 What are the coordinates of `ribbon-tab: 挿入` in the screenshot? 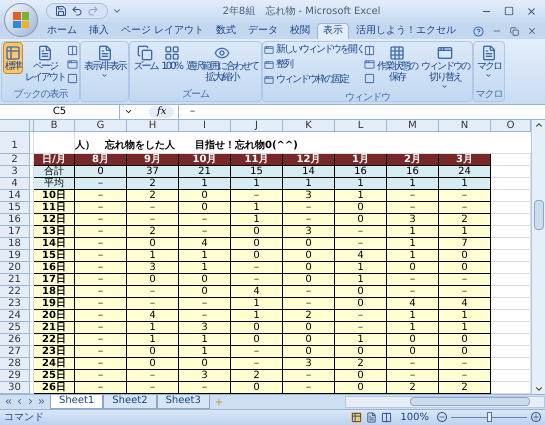 It's located at (99, 30).